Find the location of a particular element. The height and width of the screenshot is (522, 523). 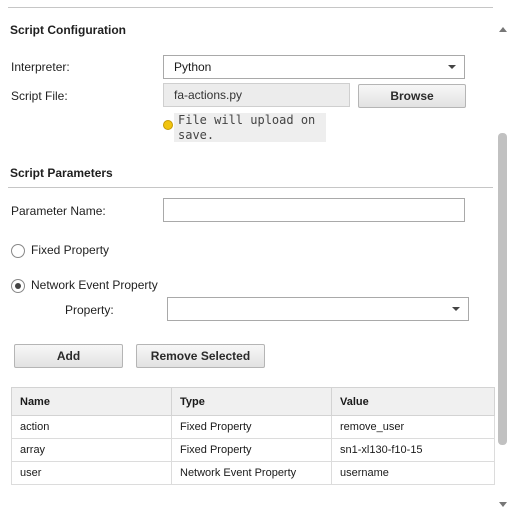

parameters-divider is located at coordinates (250, 187).